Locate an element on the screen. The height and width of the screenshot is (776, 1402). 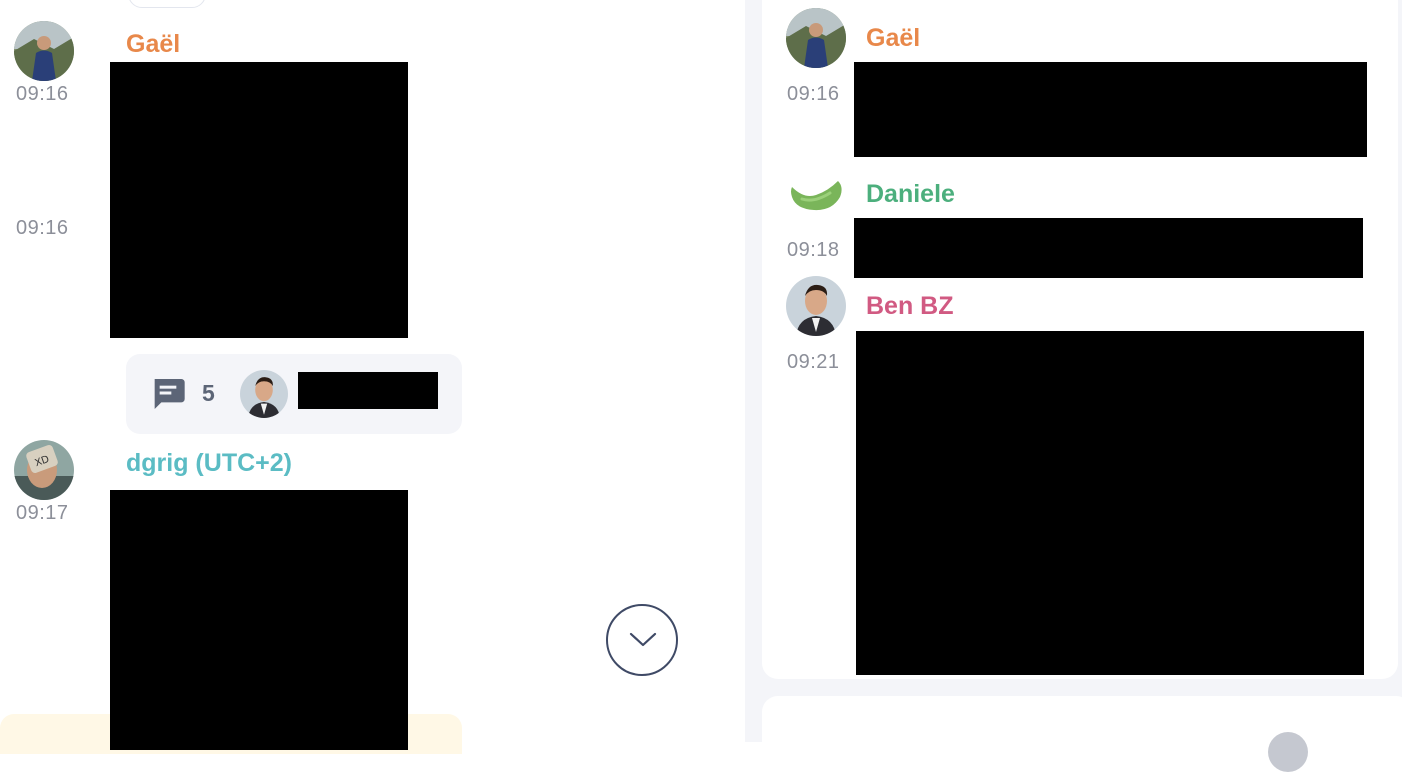
avatar-daniele is located at coordinates (816, 195).